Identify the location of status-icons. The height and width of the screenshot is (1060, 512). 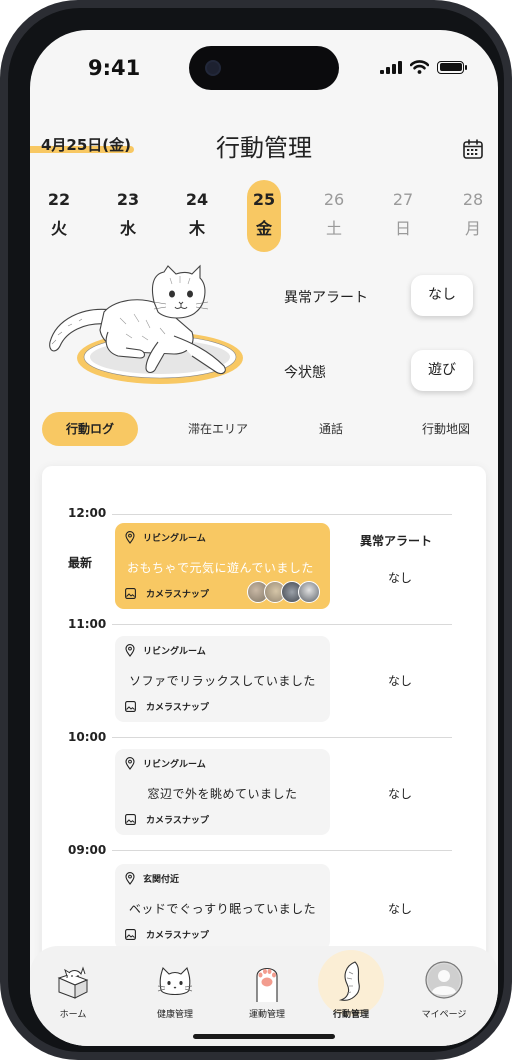
(423, 67).